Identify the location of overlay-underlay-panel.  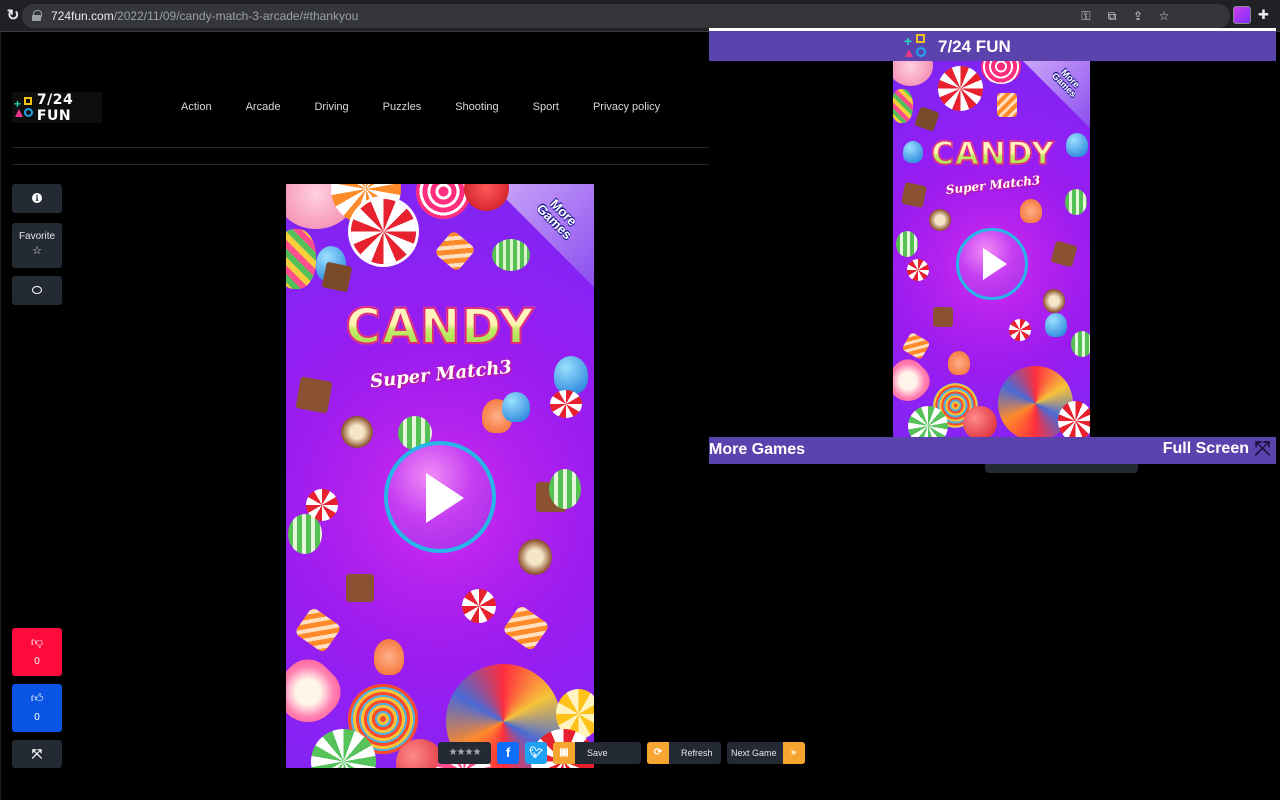
(1061, 468).